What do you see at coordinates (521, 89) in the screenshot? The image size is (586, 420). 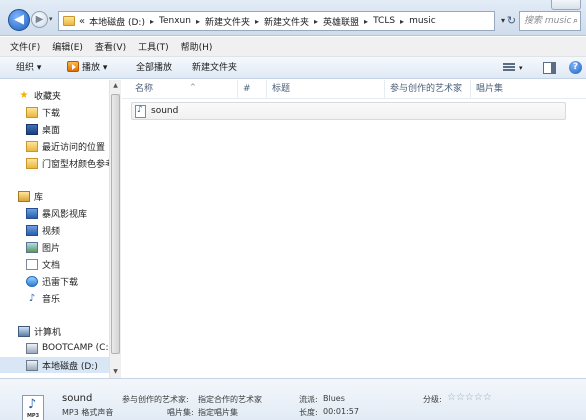 I see `column-header-album: 唱片集` at bounding box center [521, 89].